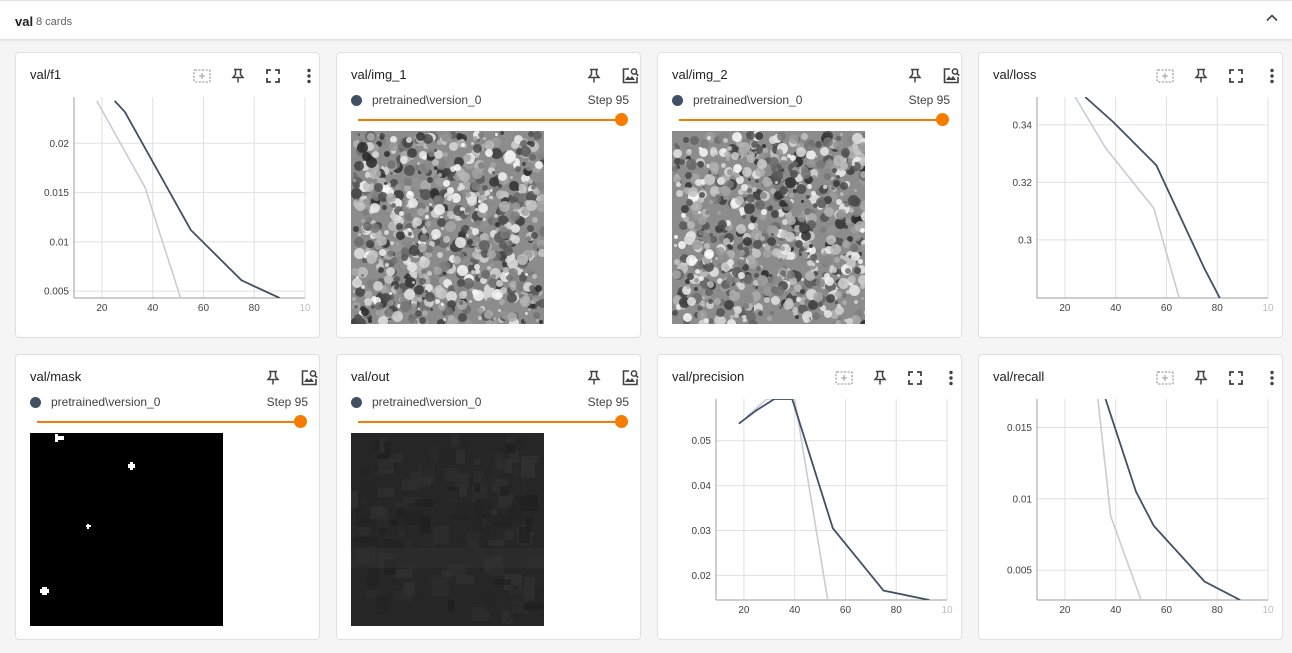  Describe the element at coordinates (126, 529) in the screenshot. I see `image-mask` at that location.